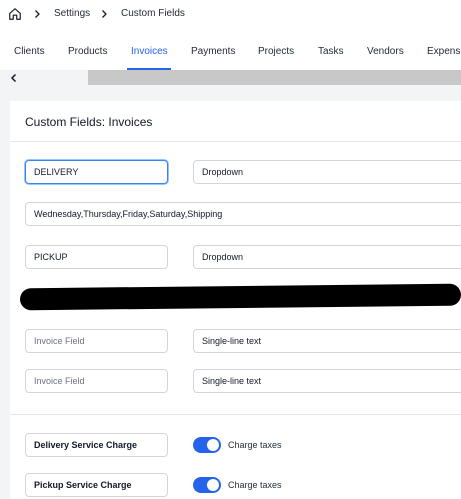 The height and width of the screenshot is (499, 461). What do you see at coordinates (443, 51) in the screenshot?
I see `tab-expenses: Expens` at bounding box center [443, 51].